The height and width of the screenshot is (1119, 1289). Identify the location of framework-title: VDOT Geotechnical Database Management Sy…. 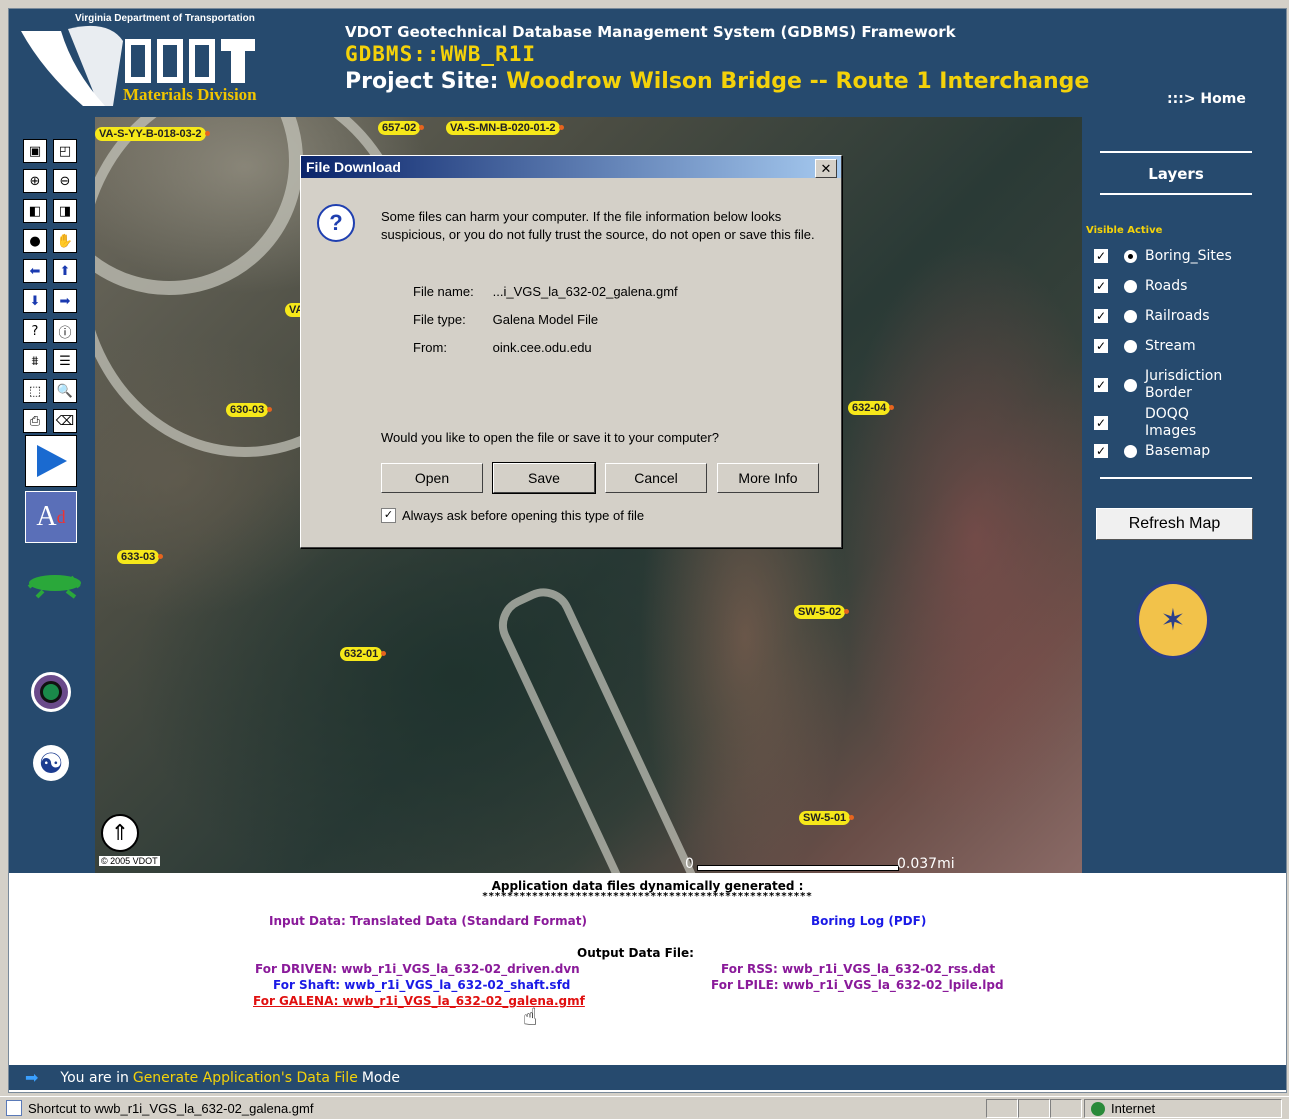
(650, 32).